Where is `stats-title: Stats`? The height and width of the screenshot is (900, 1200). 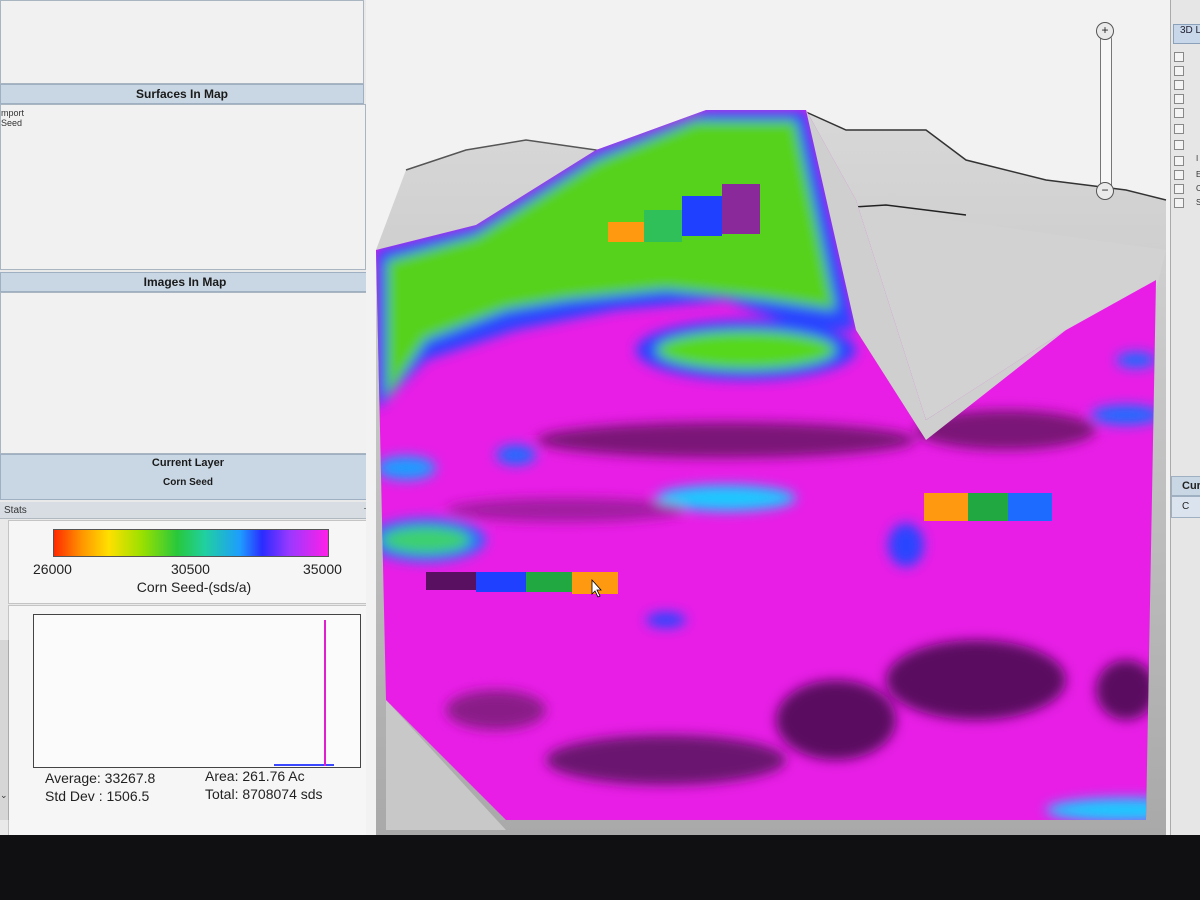
stats-title: Stats is located at coordinates (15, 510).